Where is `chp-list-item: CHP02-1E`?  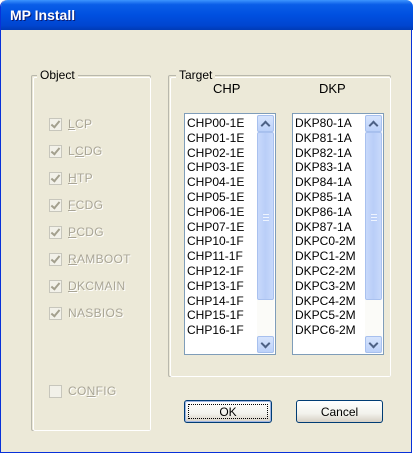 chp-list-item: CHP02-1E is located at coordinates (215, 153).